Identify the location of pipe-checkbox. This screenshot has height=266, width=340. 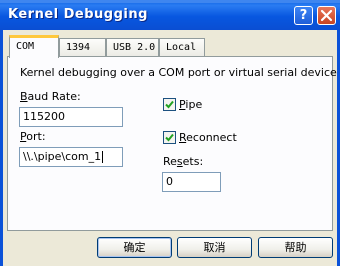
(169, 104).